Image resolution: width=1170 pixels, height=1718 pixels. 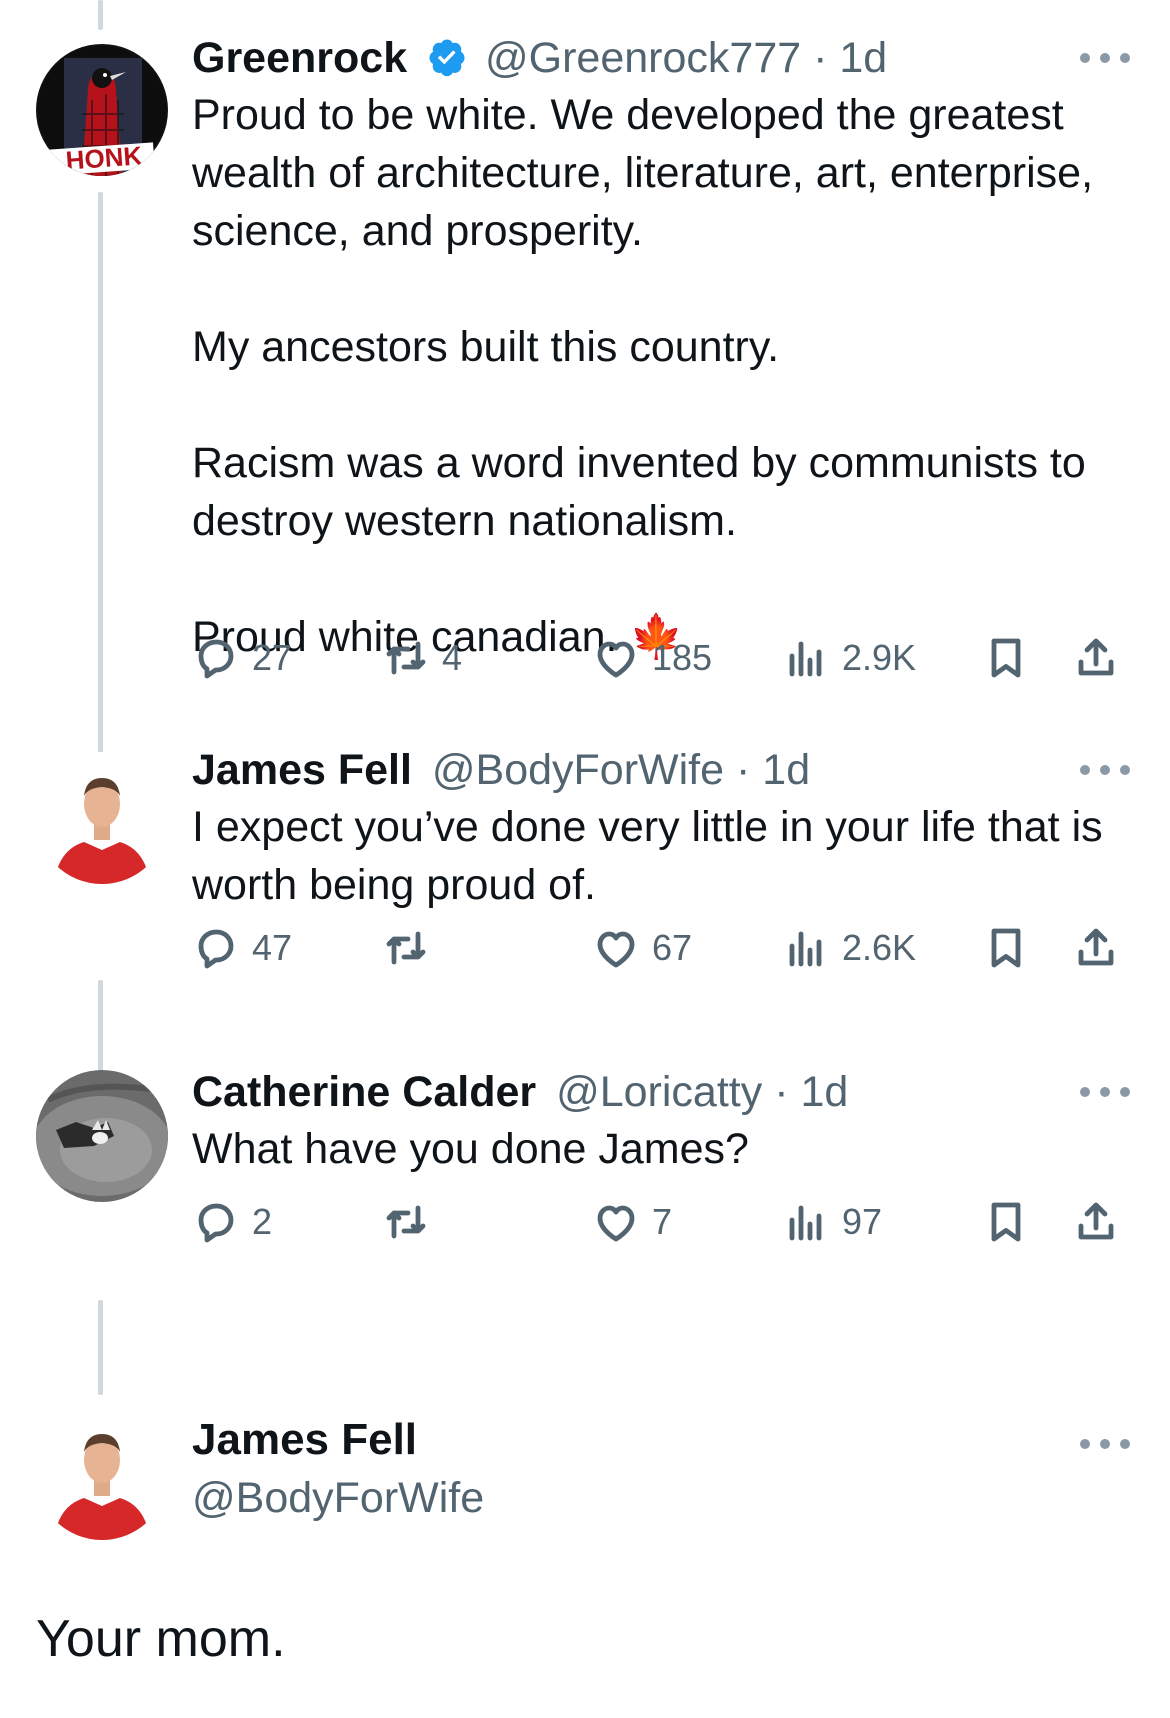 I want to click on views-button: 97, so click(x=832, y=1222).